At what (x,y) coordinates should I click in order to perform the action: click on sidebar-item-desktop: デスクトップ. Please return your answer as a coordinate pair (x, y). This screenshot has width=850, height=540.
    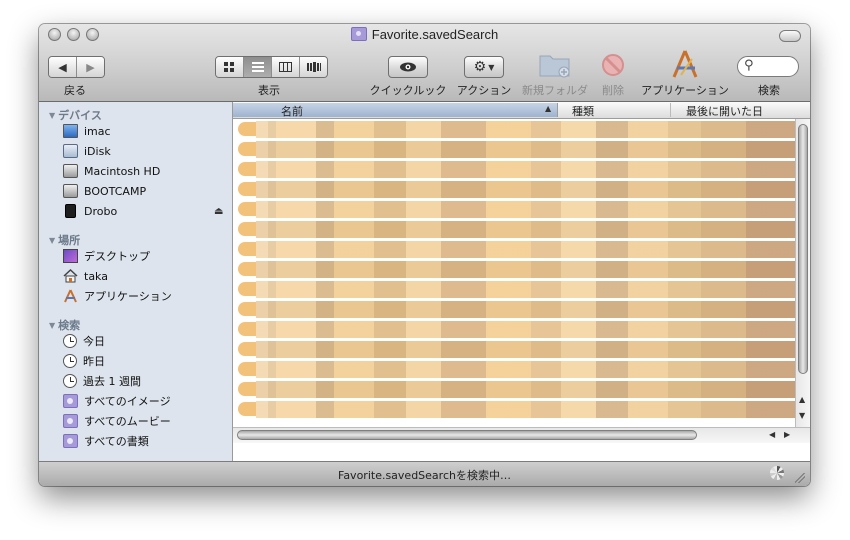
    Looking at the image, I should click on (106, 256).